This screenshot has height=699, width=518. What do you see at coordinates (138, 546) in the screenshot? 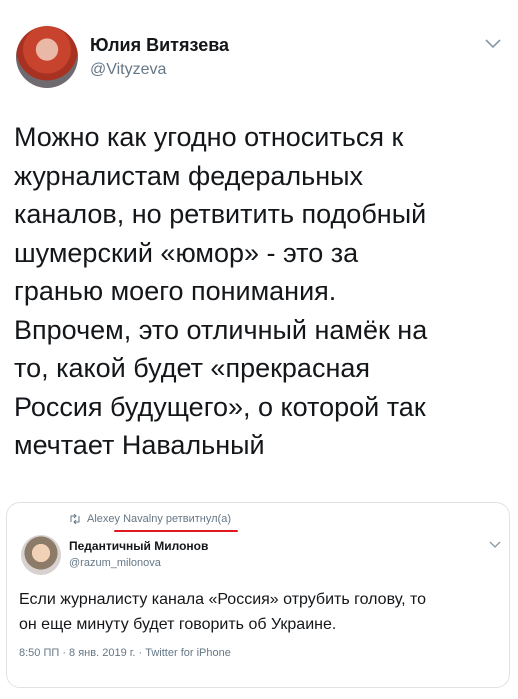
I see `quoted-author-name: Педантичный Милонов` at bounding box center [138, 546].